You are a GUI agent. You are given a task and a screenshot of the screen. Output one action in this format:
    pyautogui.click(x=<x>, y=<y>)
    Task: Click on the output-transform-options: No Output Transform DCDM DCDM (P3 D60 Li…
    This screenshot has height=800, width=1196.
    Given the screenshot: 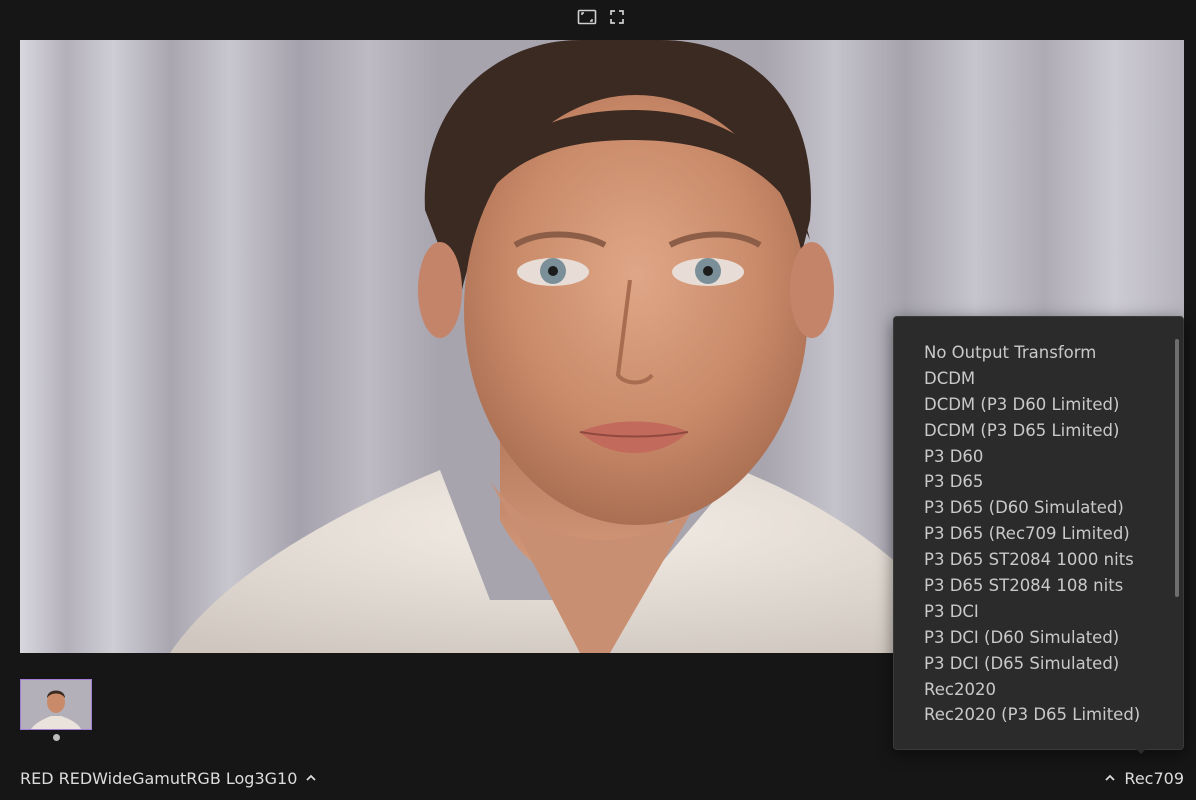 What is the action you would take?
    pyautogui.click(x=1032, y=534)
    